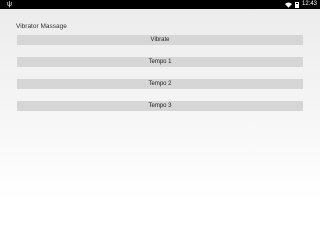 Image resolution: width=320 pixels, height=240 pixels. What do you see at coordinates (160, 4) in the screenshot?
I see `status-bar: ψ 12:43` at bounding box center [160, 4].